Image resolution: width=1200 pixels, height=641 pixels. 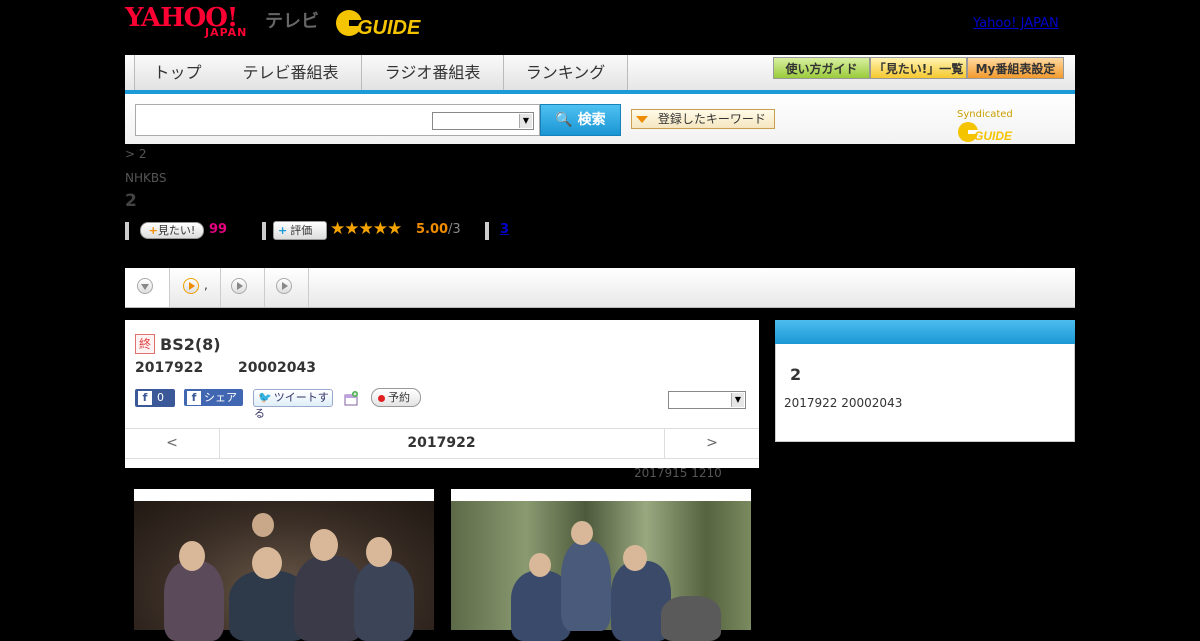 I want to click on search-button: 🔍 検索, so click(x=580, y=120).